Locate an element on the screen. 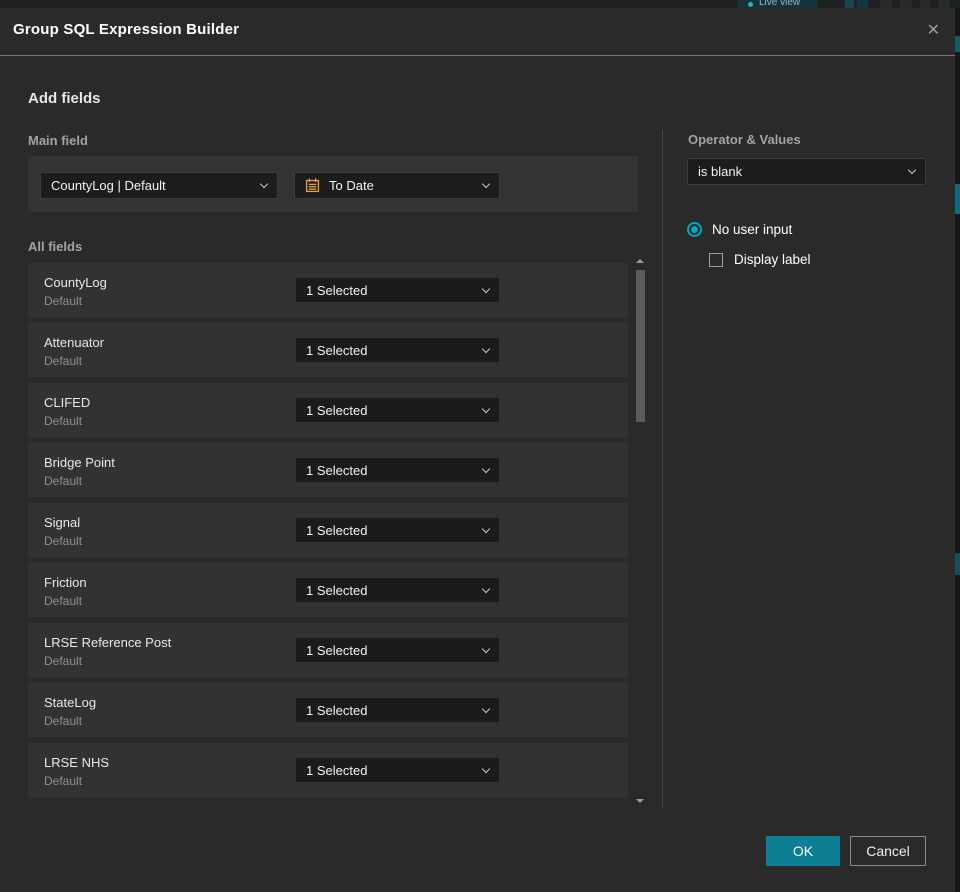  live-view-button: Live view is located at coordinates (778, 4).